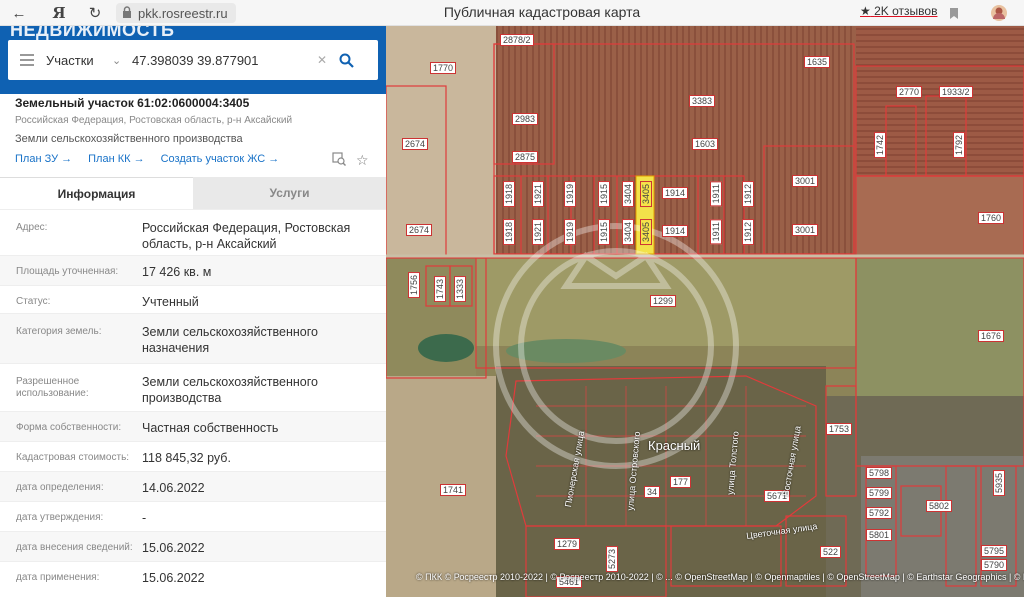 The height and width of the screenshot is (597, 1024). Describe the element at coordinates (525, 157) in the screenshot. I see `parcel-label: 2875` at that location.